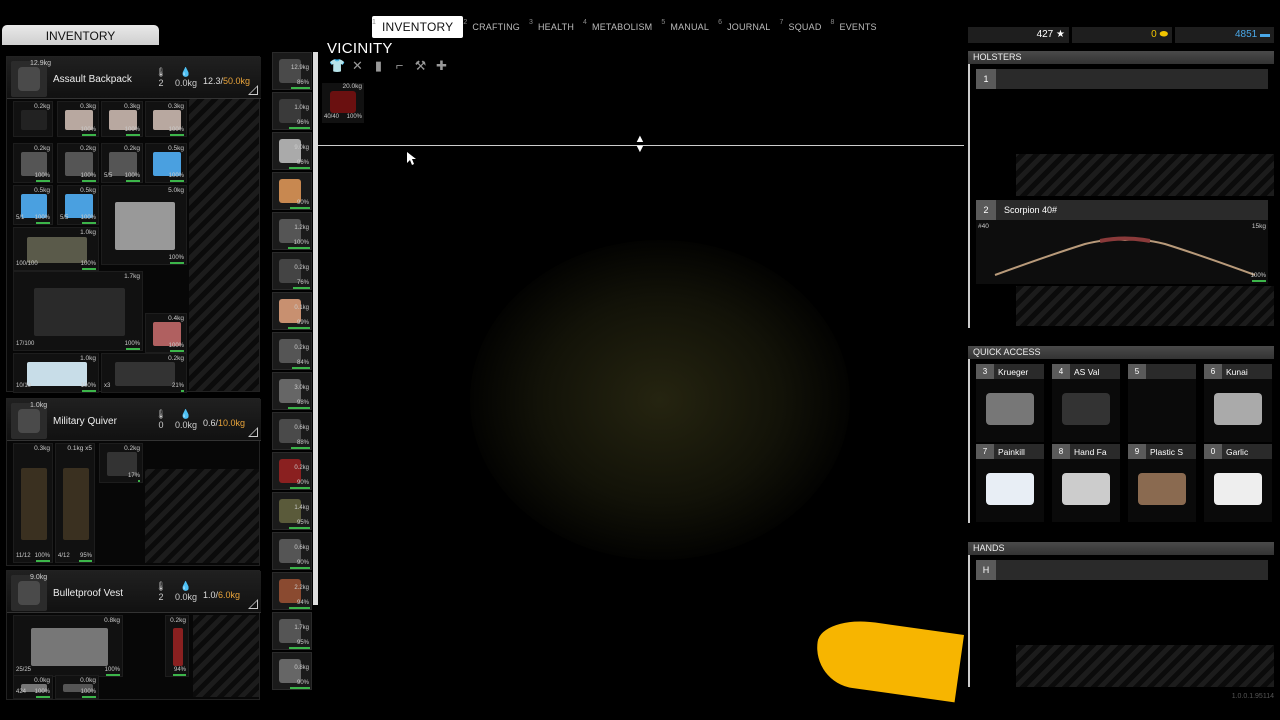  What do you see at coordinates (292, 631) in the screenshot?
I see `equipped-item: 1.7kg 95%` at bounding box center [292, 631].